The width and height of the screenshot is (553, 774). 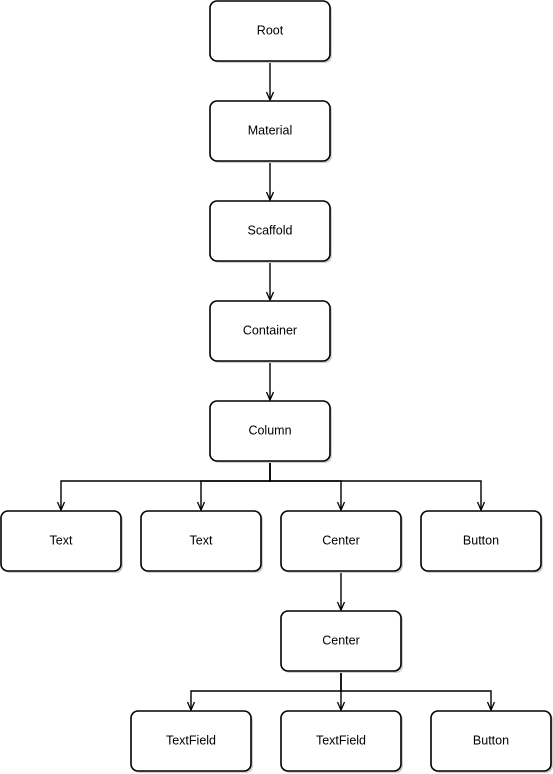 I want to click on node-scaffold: Scaffold, so click(x=270, y=231).